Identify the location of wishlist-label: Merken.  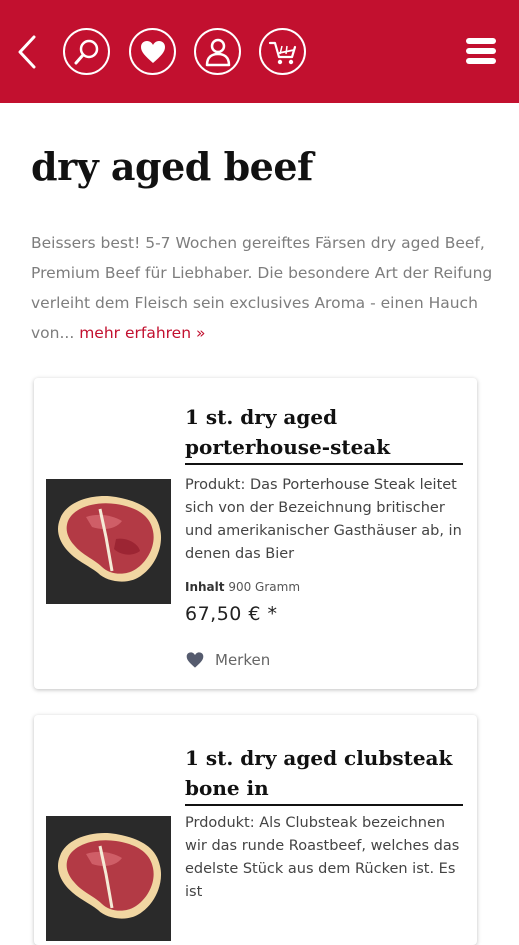
(243, 660).